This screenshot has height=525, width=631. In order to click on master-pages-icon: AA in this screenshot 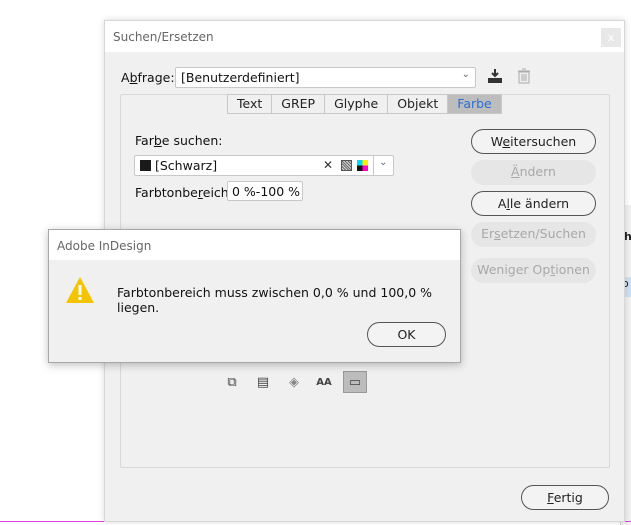, I will do `click(324, 382)`.